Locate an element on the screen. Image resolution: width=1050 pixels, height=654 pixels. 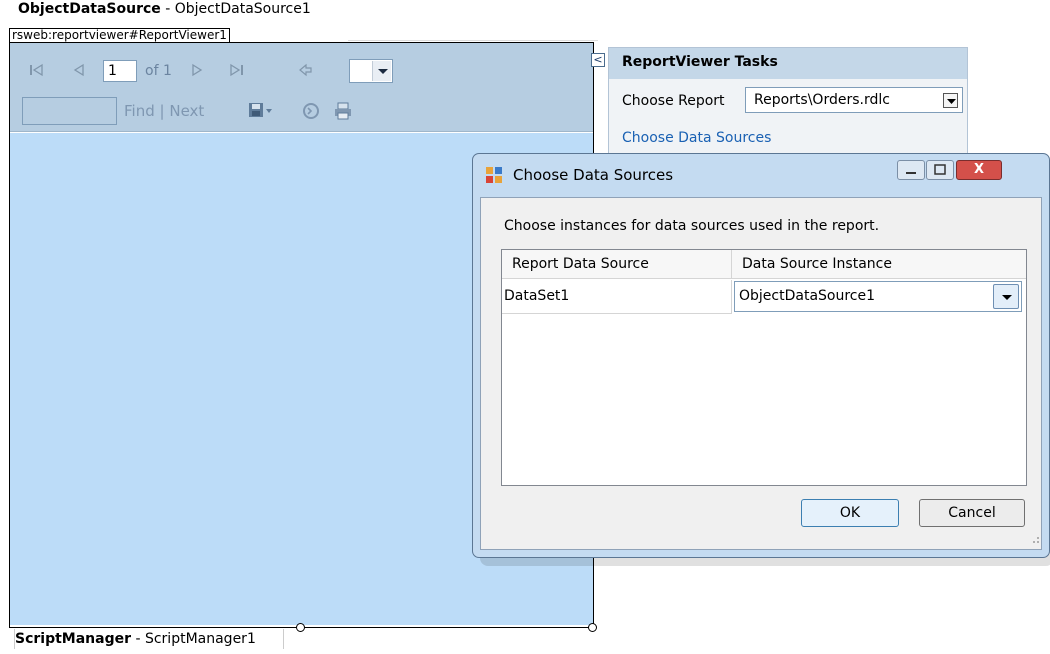
choose-report-label: Choose Report is located at coordinates (673, 101).